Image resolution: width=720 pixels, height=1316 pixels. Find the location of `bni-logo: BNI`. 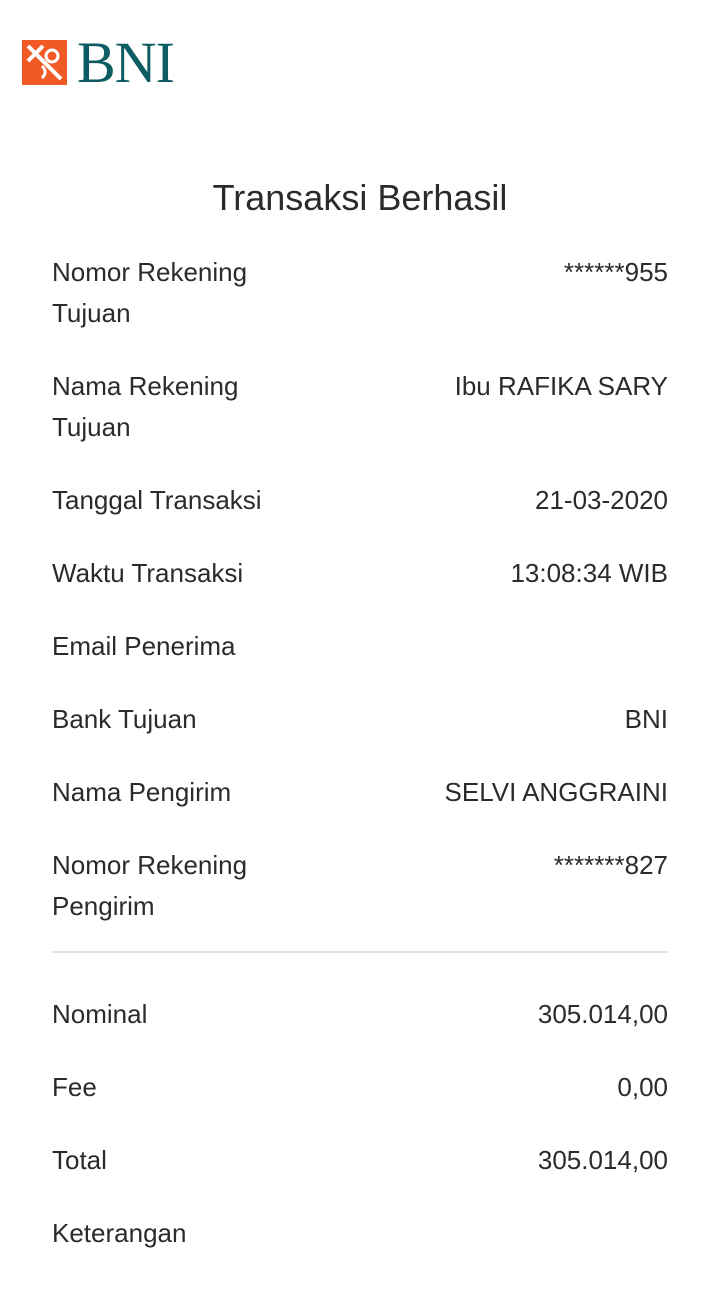

bni-logo: BNI is located at coordinates (98, 62).